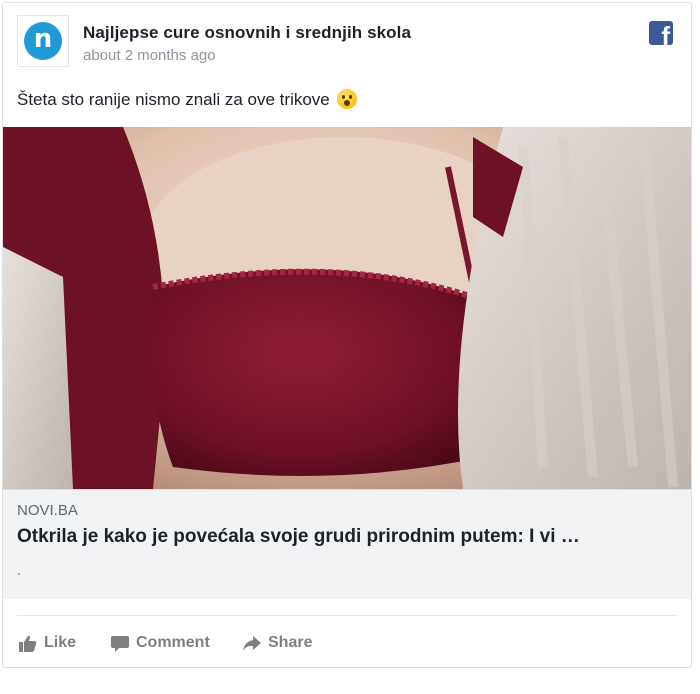  Describe the element at coordinates (252, 643) in the screenshot. I see `share-arrow-icon` at that location.